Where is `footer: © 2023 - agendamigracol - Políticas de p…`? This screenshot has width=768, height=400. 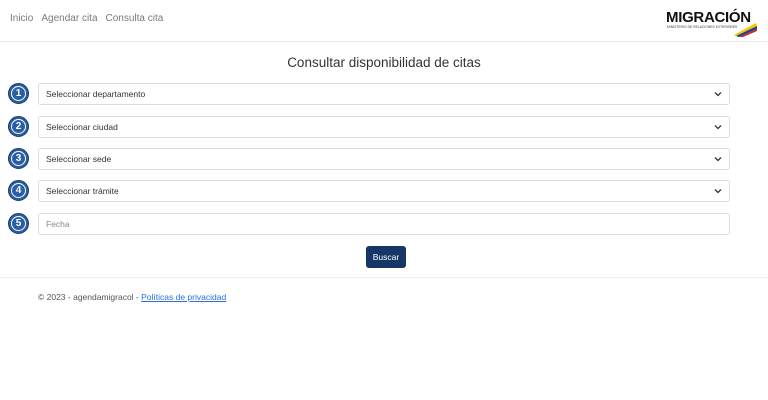
footer: © 2023 - agendamigracol - Políticas de p… is located at coordinates (132, 297).